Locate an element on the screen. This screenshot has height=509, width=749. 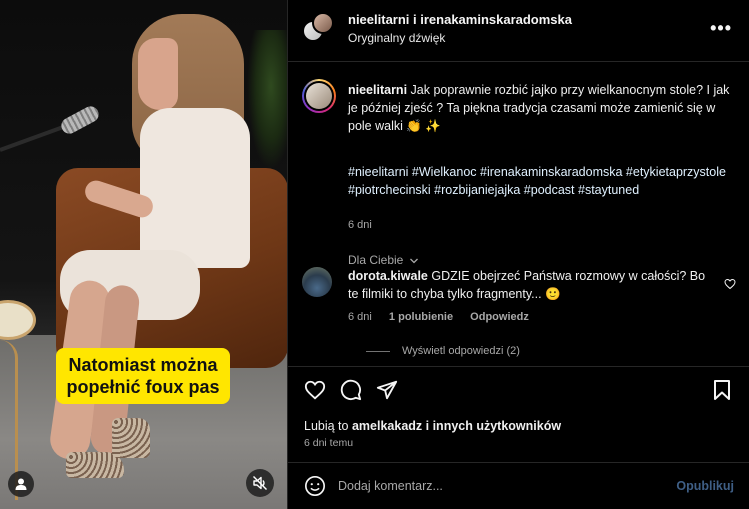
comment-time: 6 dni is located at coordinates (360, 317).